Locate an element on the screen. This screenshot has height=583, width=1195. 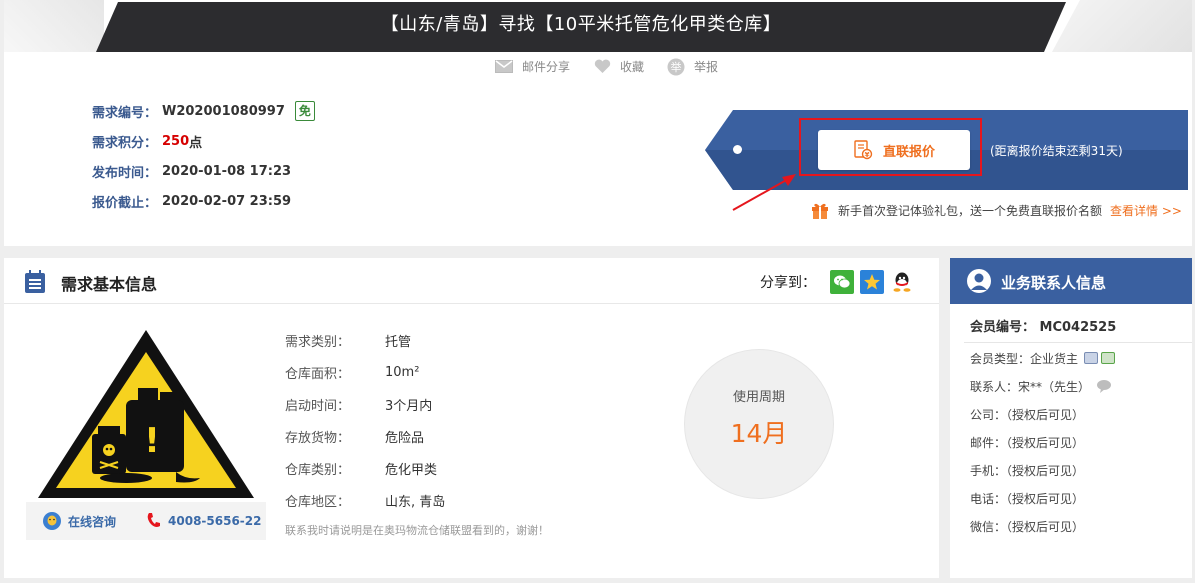
detail-value: 山东, 青岛 is located at coordinates (415, 502).